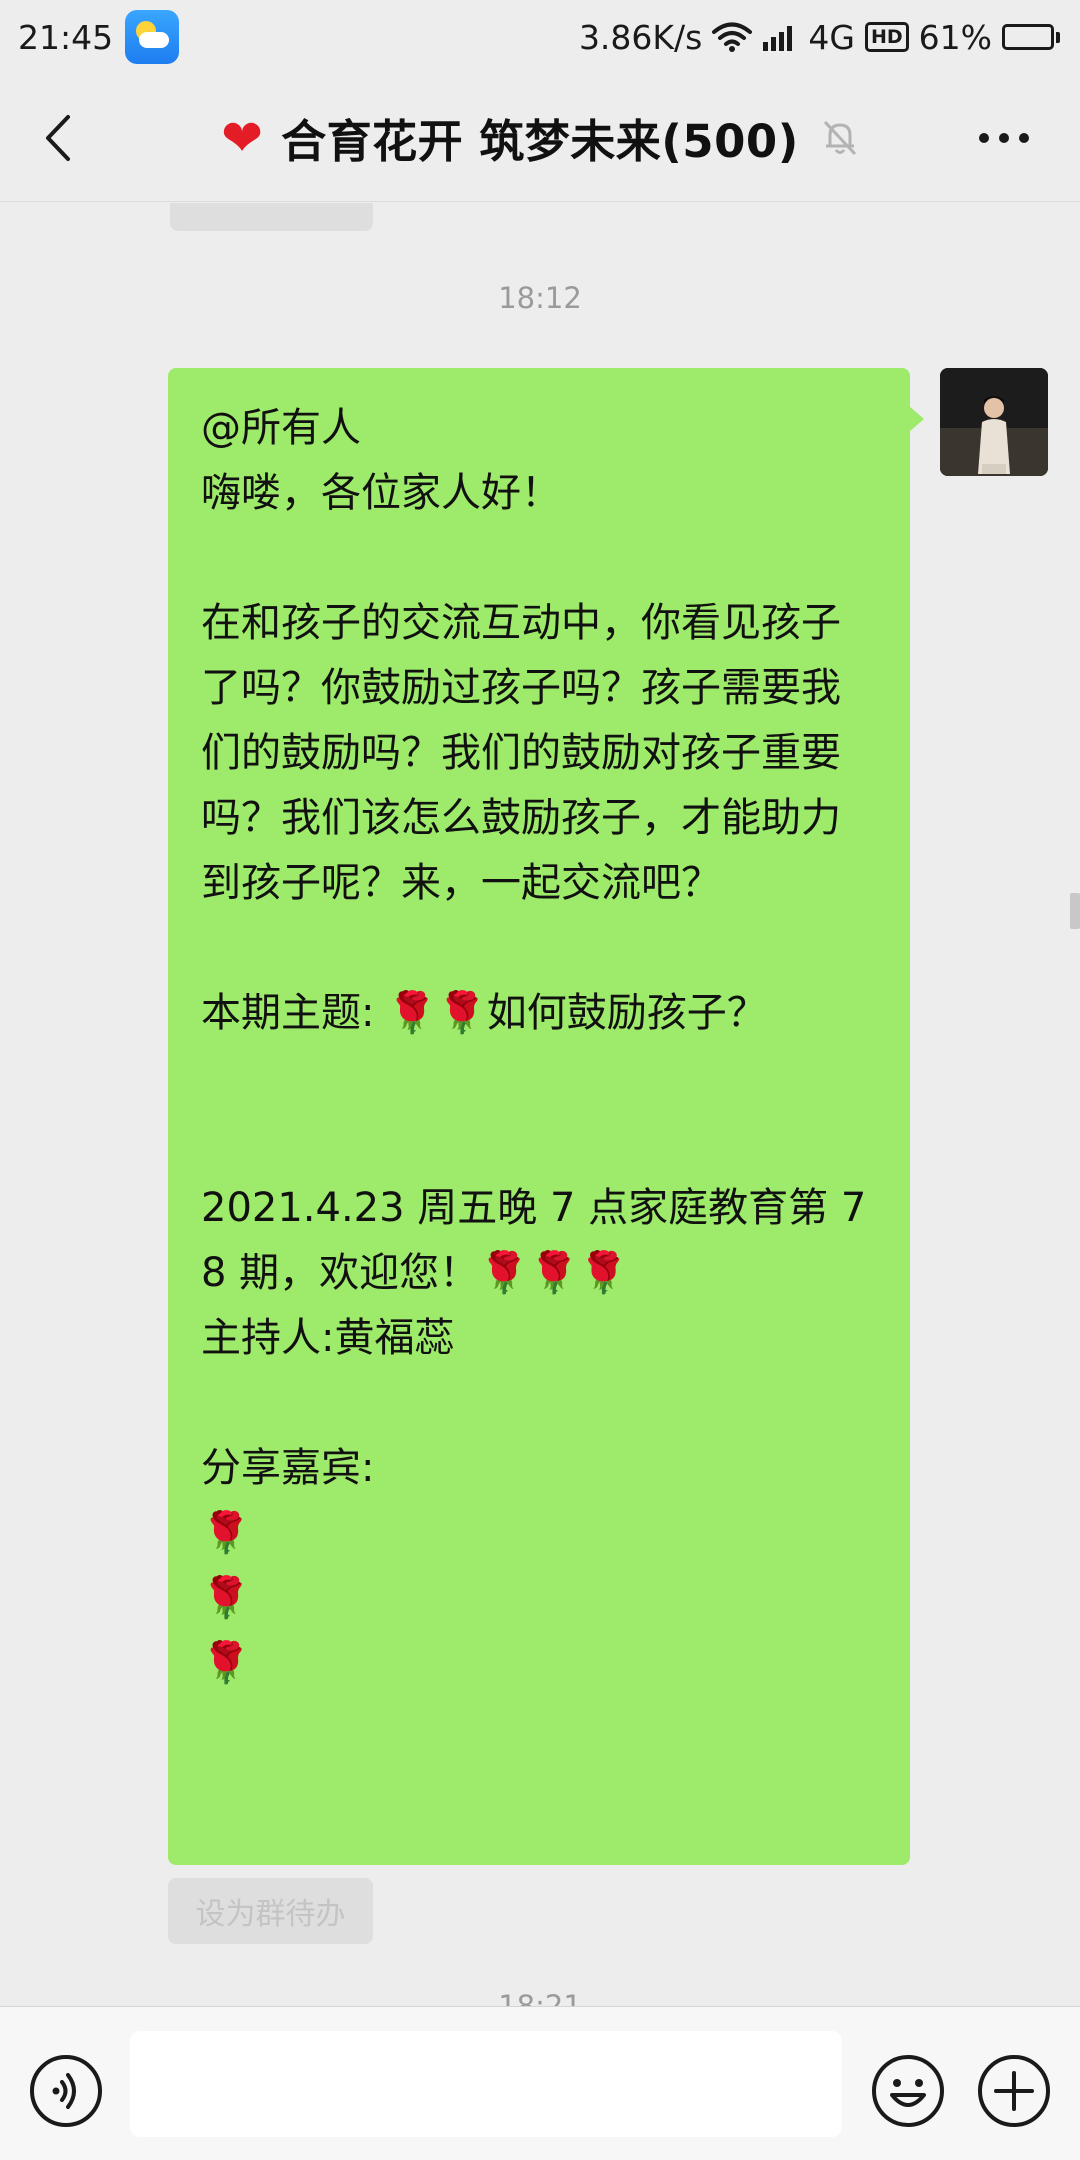 The height and width of the screenshot is (2160, 1080). Describe the element at coordinates (242, 137) in the screenshot. I see `heart-icon: ❤` at that location.